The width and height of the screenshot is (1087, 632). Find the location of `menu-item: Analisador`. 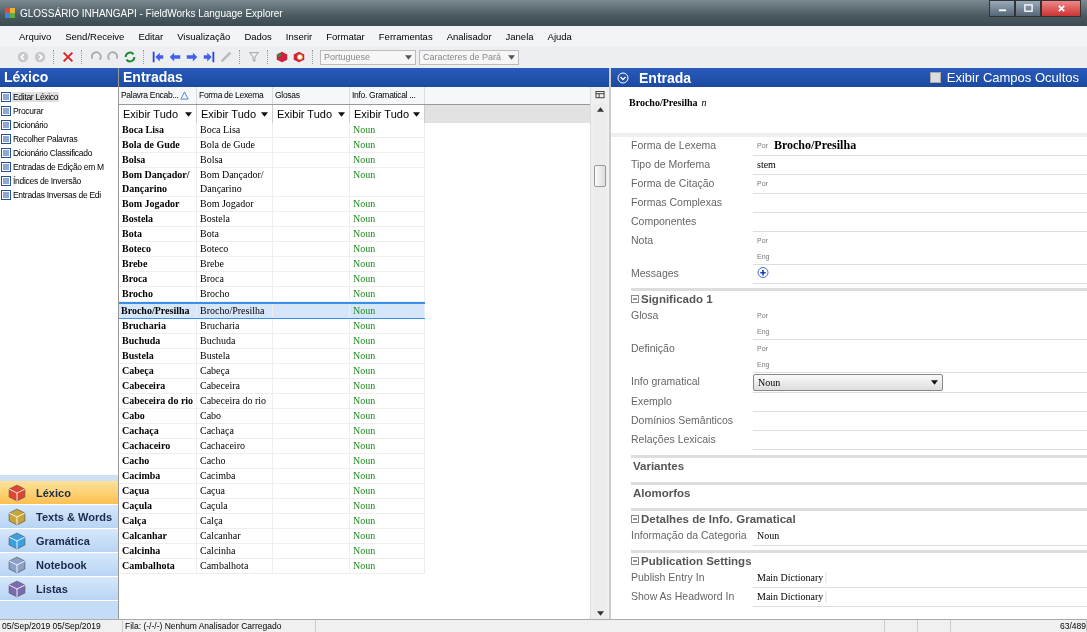

menu-item: Analisador is located at coordinates (469, 36).